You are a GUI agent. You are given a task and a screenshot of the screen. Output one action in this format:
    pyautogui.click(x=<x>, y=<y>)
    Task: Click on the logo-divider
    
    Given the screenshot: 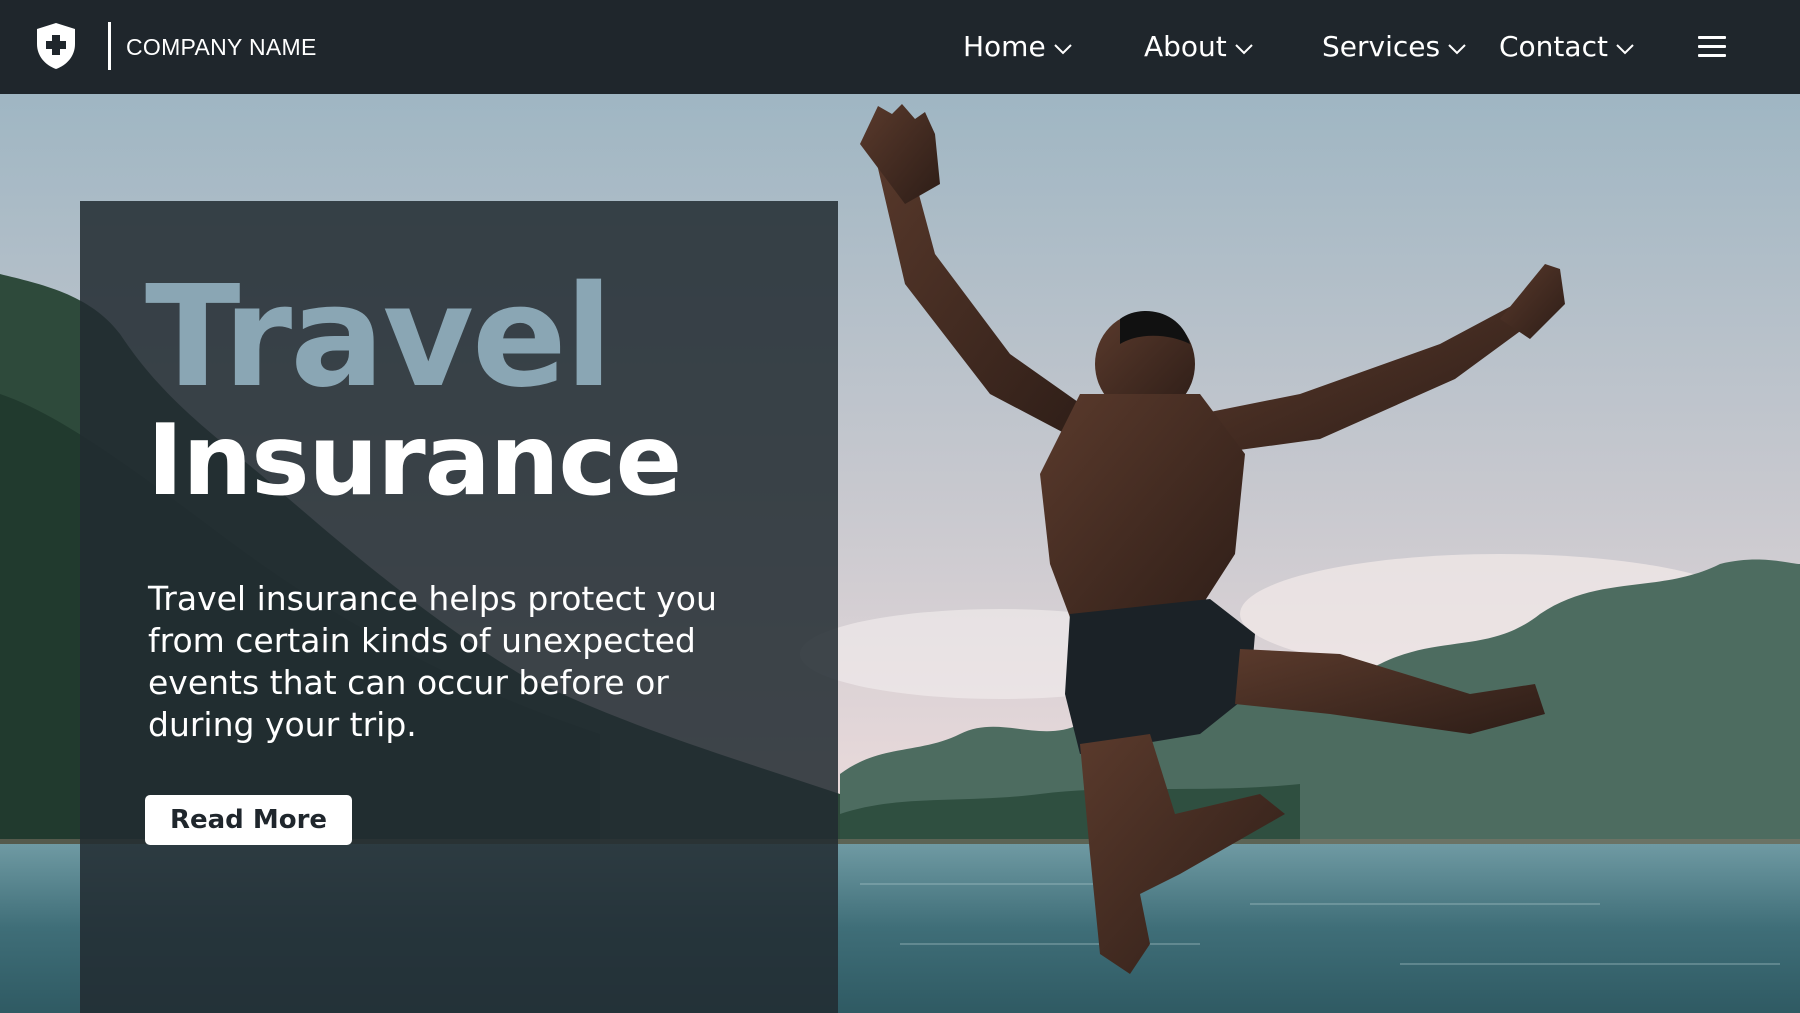 What is the action you would take?
    pyautogui.click(x=109, y=46)
    